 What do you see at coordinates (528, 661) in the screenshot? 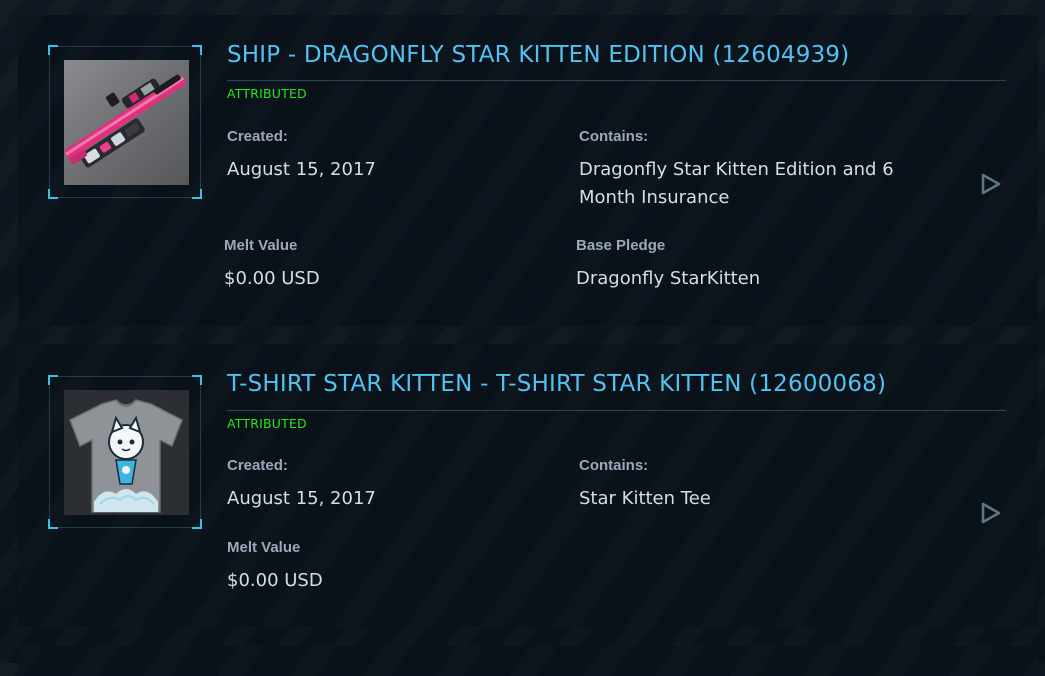
I see `pledge-card-partial` at bounding box center [528, 661].